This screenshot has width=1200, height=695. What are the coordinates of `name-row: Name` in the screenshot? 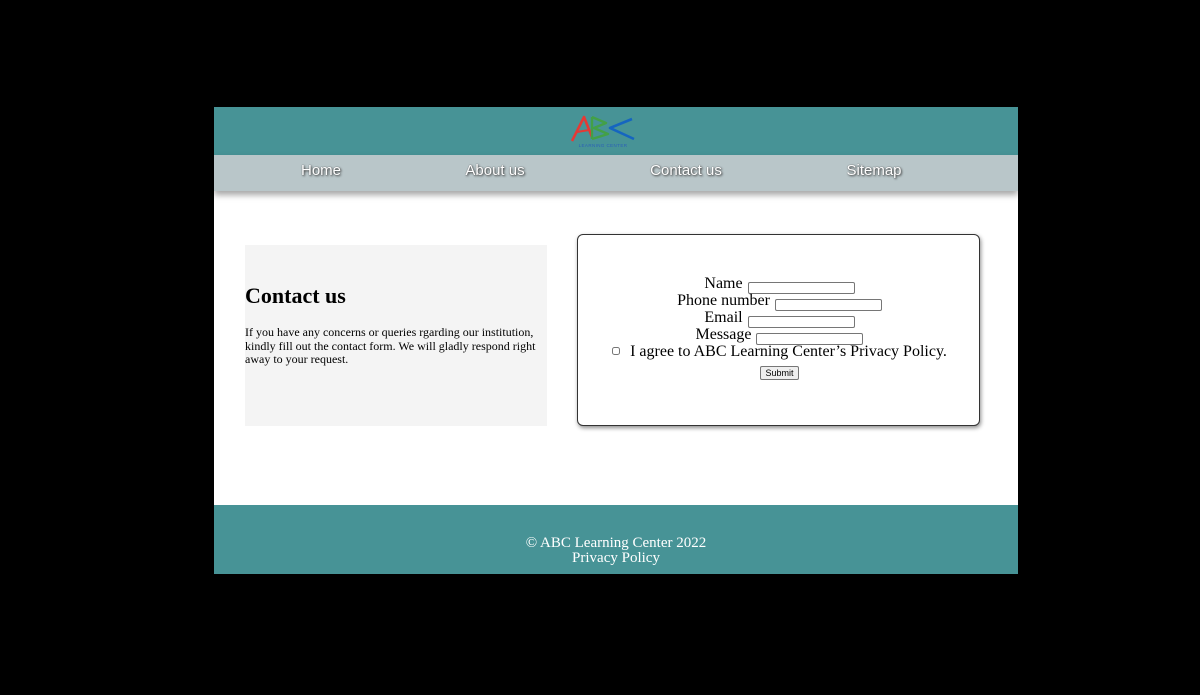 It's located at (779, 284).